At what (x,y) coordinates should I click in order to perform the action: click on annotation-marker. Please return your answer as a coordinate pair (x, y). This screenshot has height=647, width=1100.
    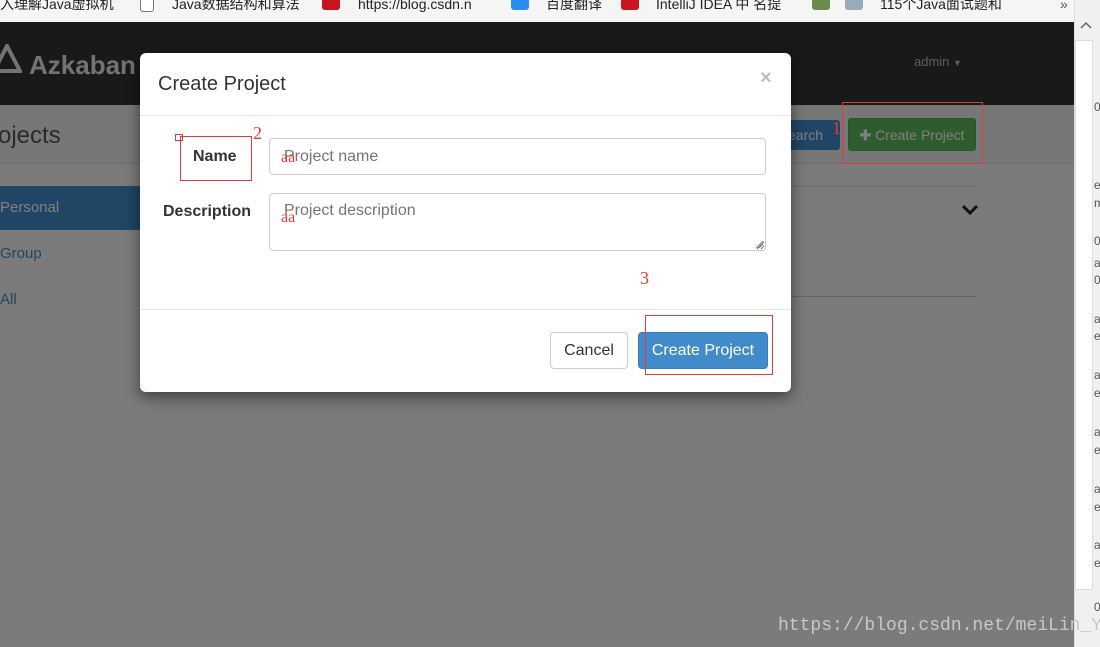
    Looking at the image, I should click on (179, 137).